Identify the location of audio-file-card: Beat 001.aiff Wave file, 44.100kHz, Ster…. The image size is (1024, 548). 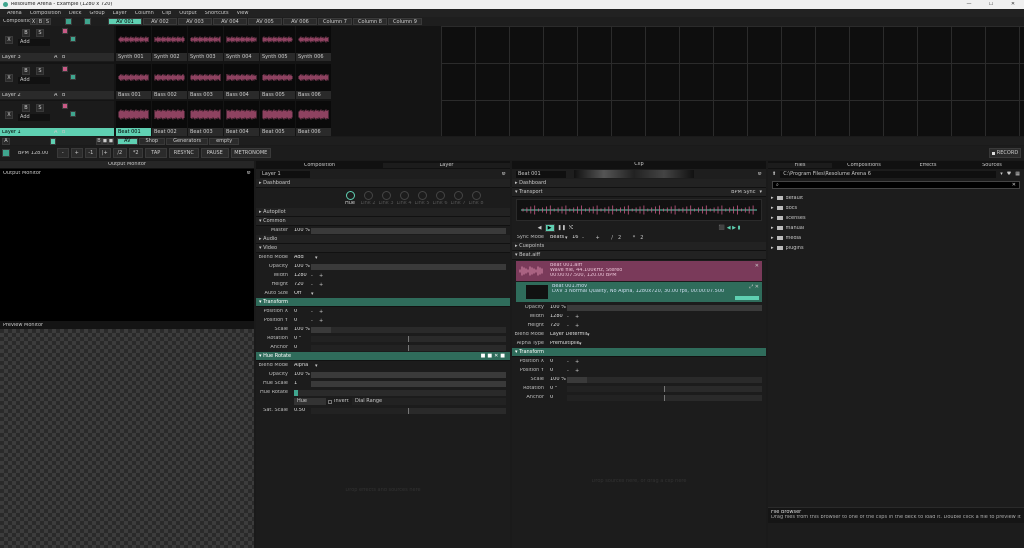
(639, 271).